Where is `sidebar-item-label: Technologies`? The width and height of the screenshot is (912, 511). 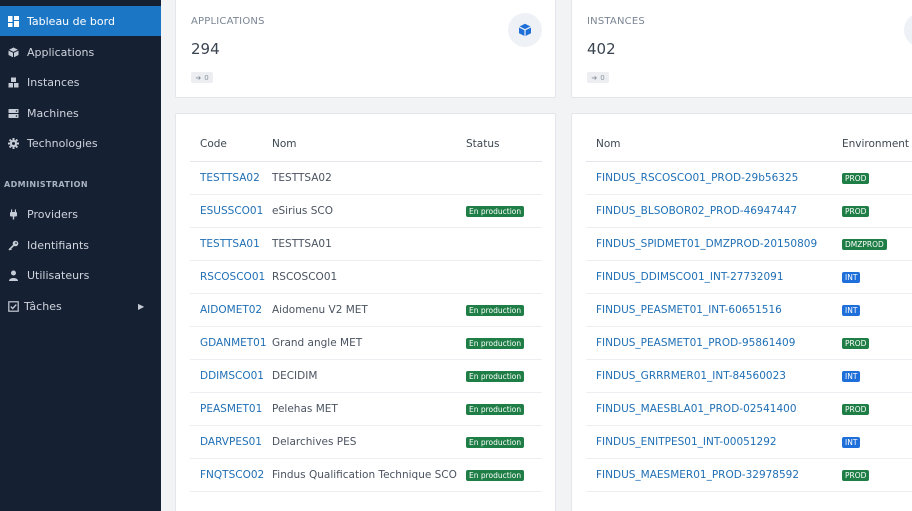
sidebar-item-label: Technologies is located at coordinates (62, 143).